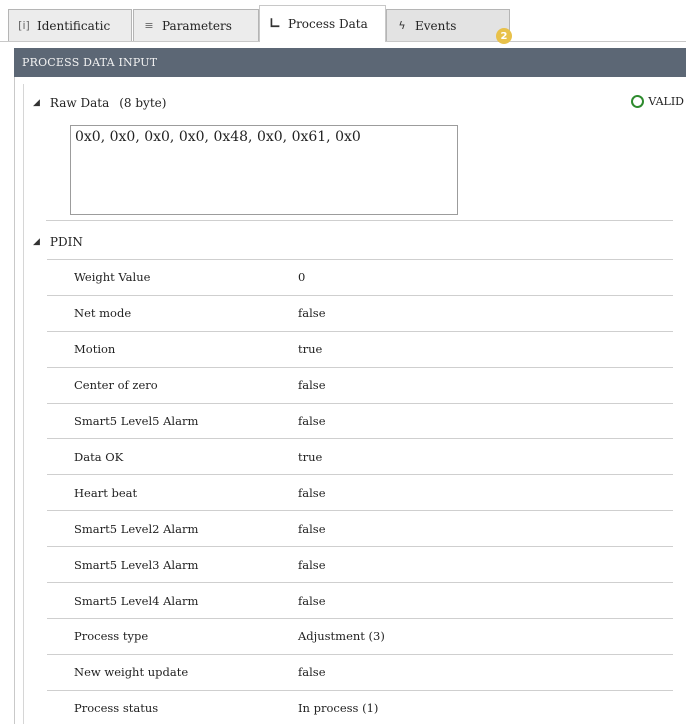 The width and height of the screenshot is (686, 724). I want to click on row-name: Data OK, so click(99, 456).